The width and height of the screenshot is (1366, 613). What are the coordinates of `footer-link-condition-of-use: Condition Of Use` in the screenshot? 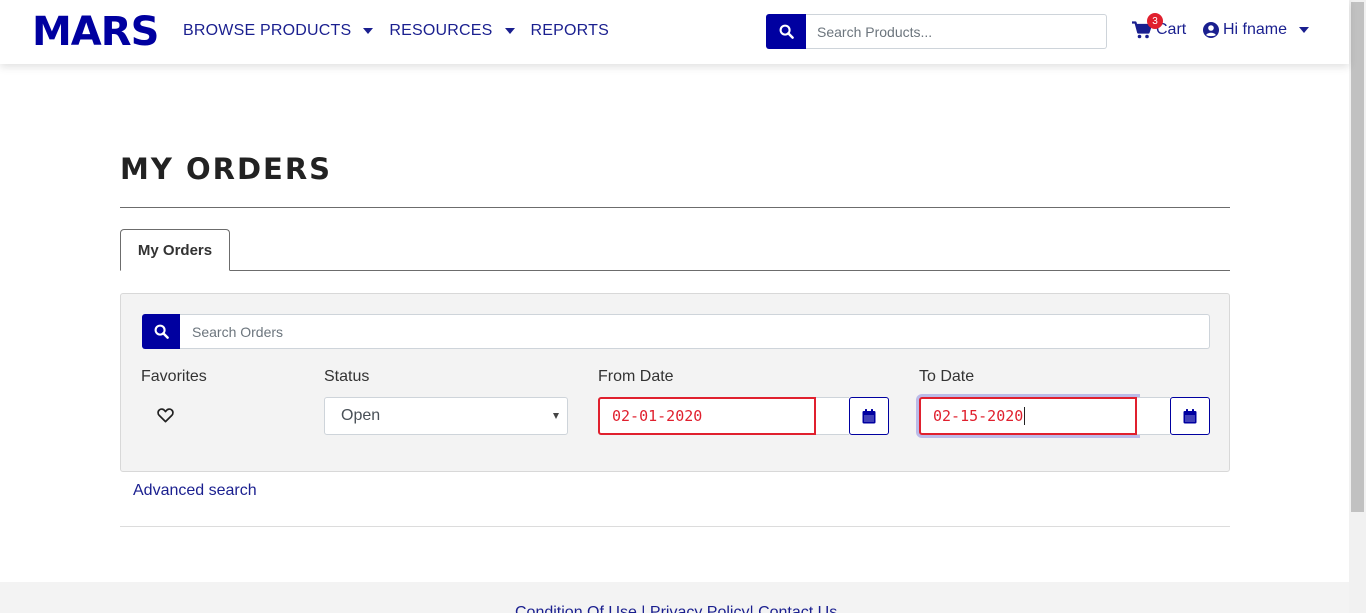 It's located at (576, 608).